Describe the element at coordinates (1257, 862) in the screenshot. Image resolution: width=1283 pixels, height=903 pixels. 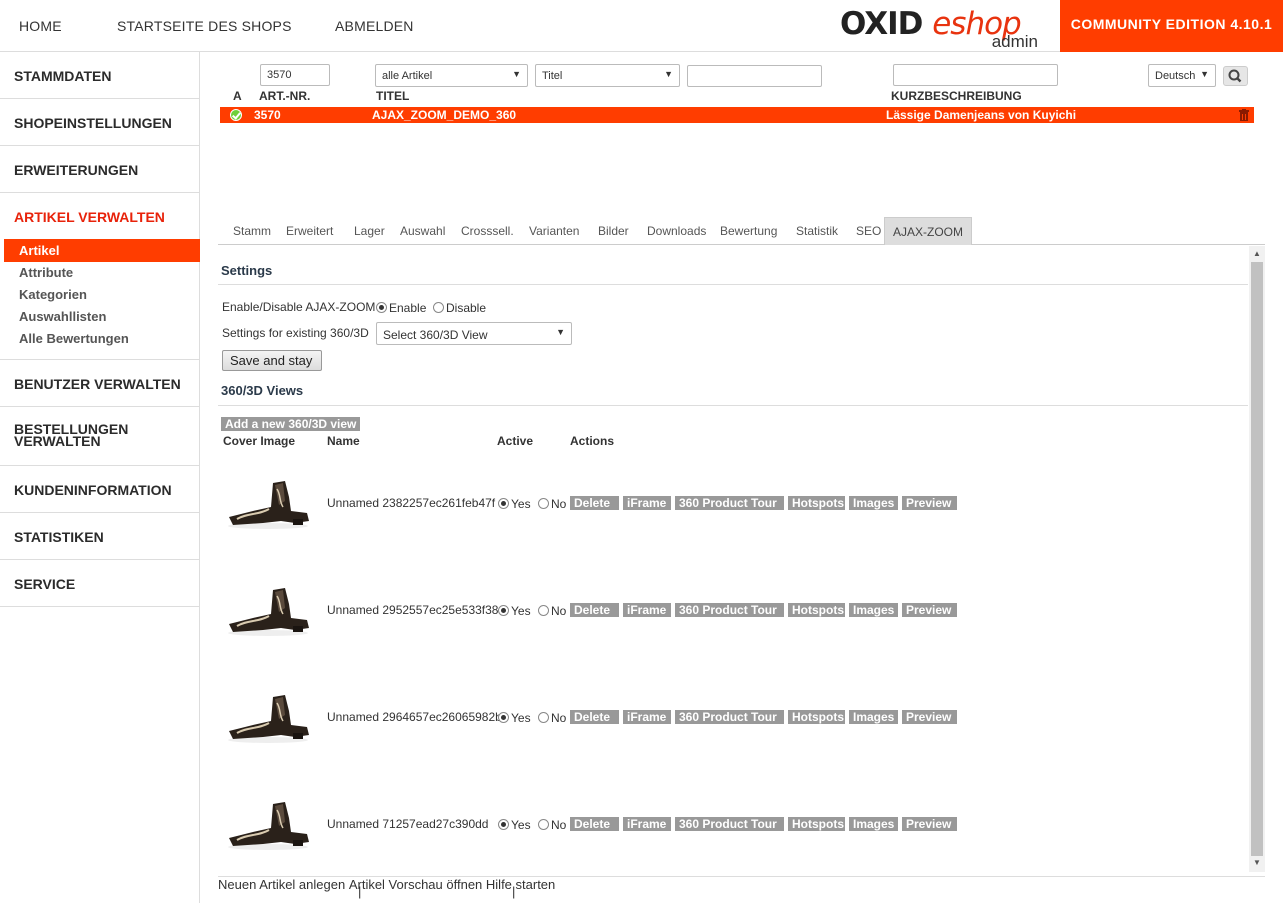
I see `scroll-down-icon: ▼` at that location.